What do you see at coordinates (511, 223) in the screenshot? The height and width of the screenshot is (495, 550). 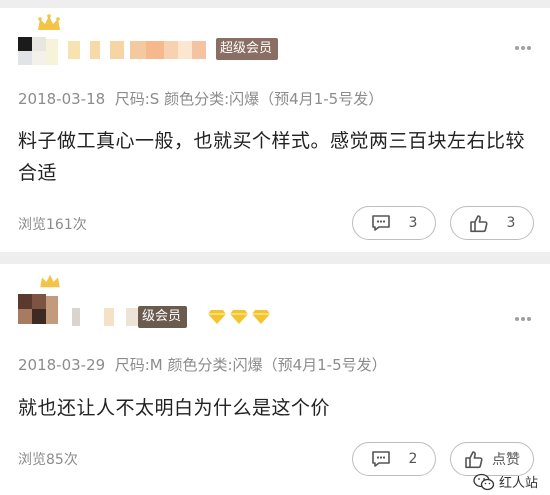 I see `like-count: 3` at bounding box center [511, 223].